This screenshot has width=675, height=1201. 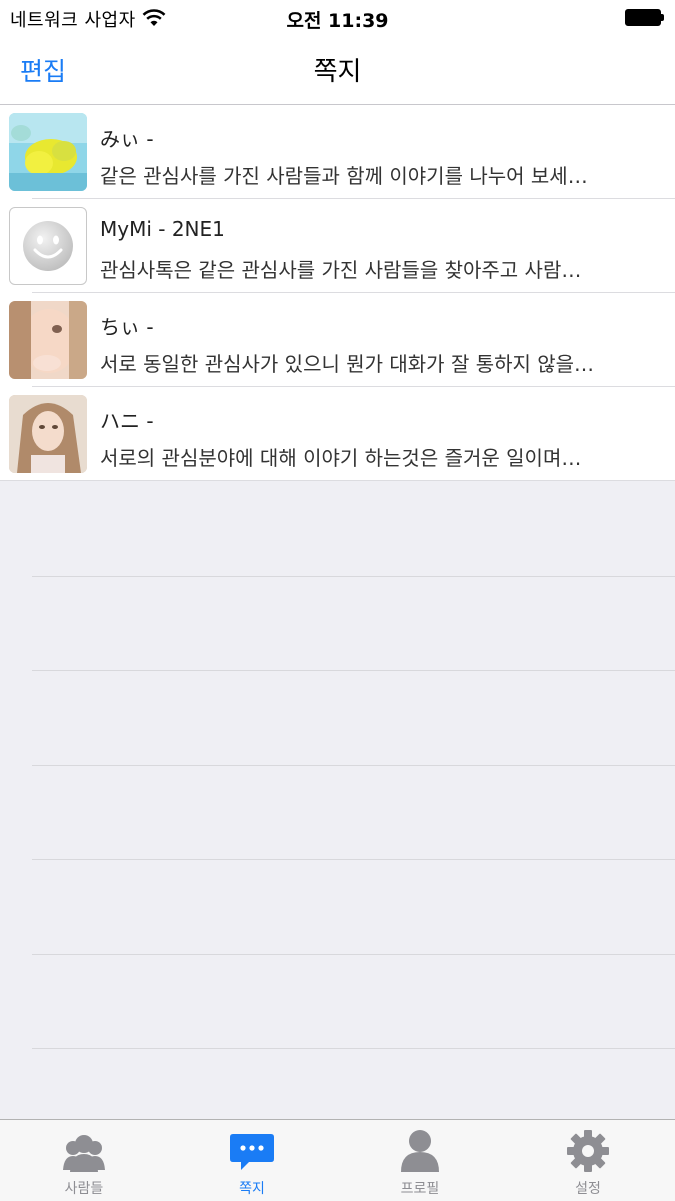 What do you see at coordinates (588, 1151) in the screenshot?
I see `gear-icon` at bounding box center [588, 1151].